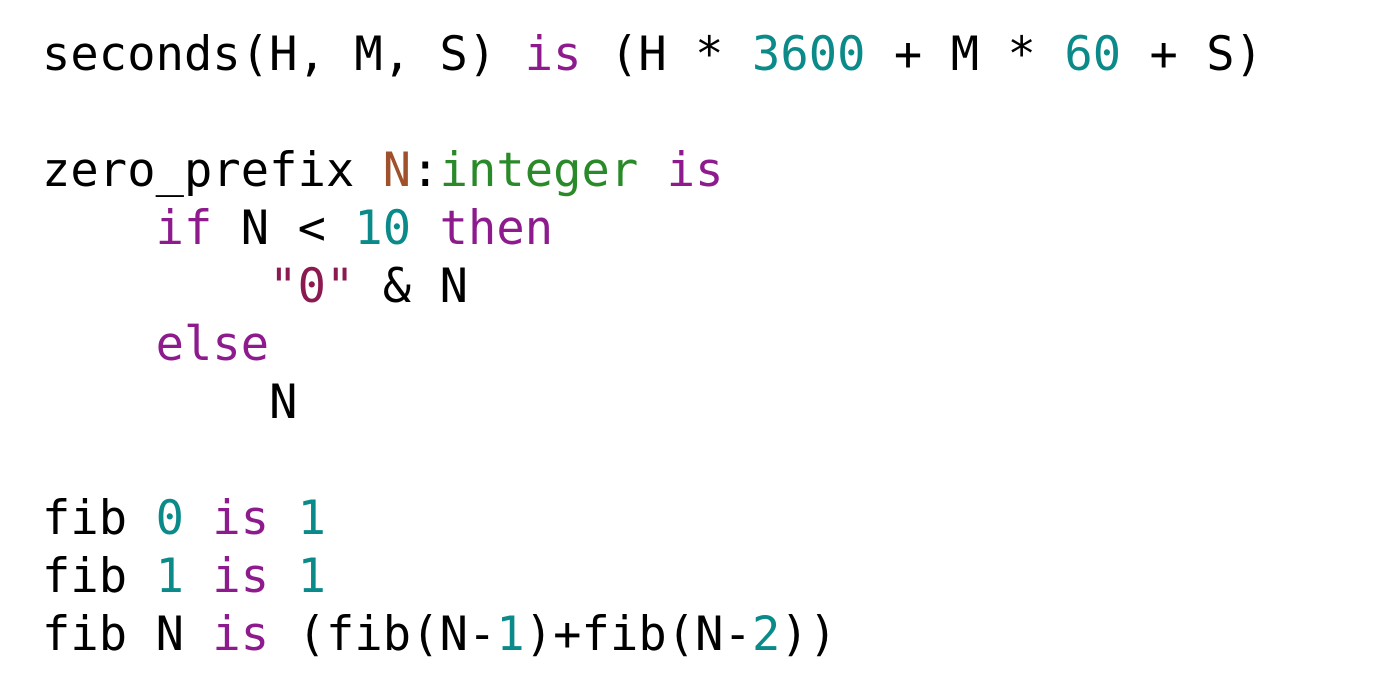 This screenshot has height=698, width=1384. What do you see at coordinates (169, 518) in the screenshot?
I see `code-token-number: 0` at bounding box center [169, 518].